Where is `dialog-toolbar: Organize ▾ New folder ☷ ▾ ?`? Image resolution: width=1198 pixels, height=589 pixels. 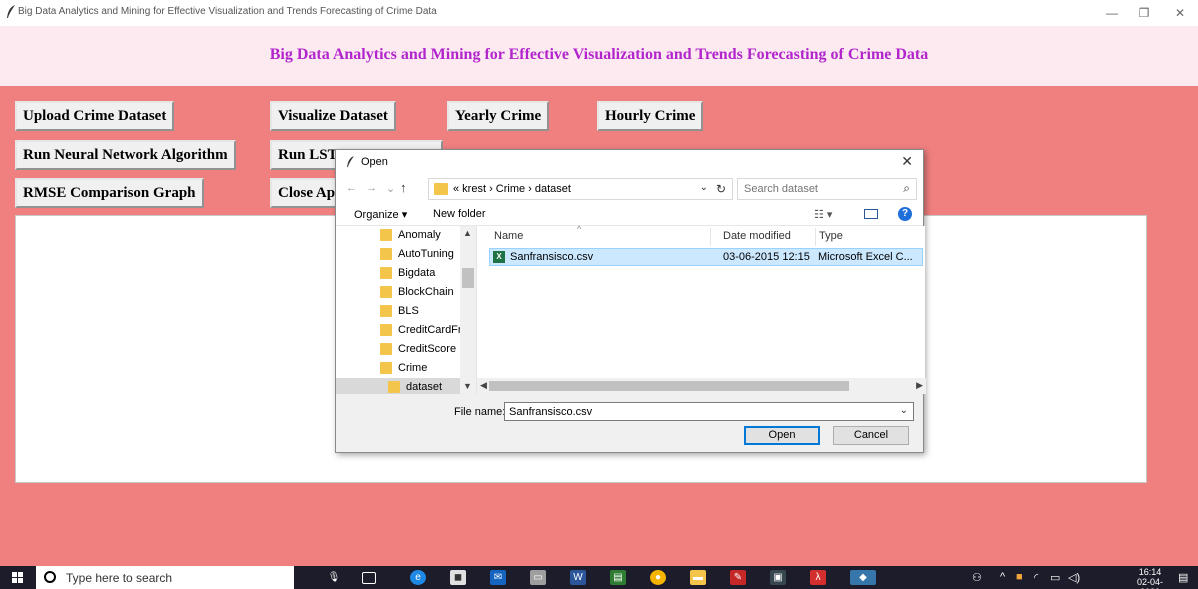 dialog-toolbar: Organize ▾ New folder ☷ ▾ ? is located at coordinates (629, 215).